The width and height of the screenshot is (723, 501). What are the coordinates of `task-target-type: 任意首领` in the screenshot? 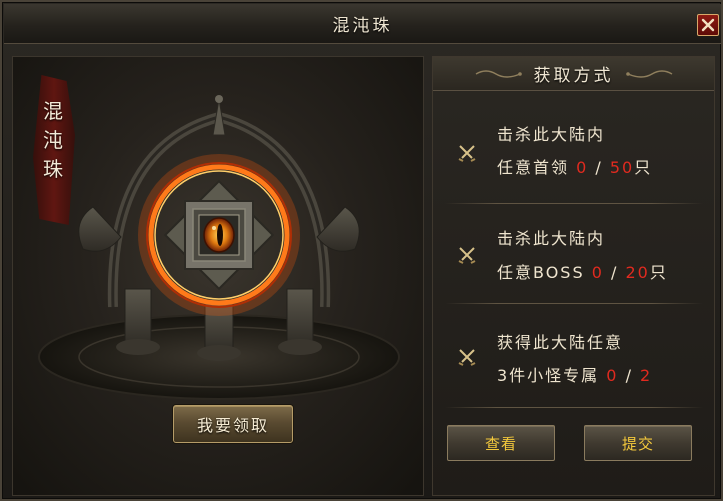 It's located at (533, 167).